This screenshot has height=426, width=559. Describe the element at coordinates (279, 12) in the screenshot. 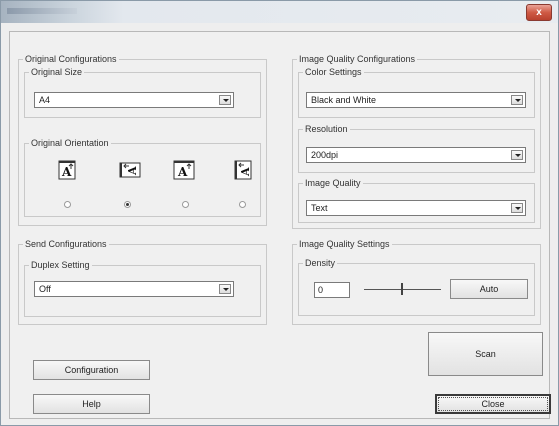

I see `title-bar: x` at that location.